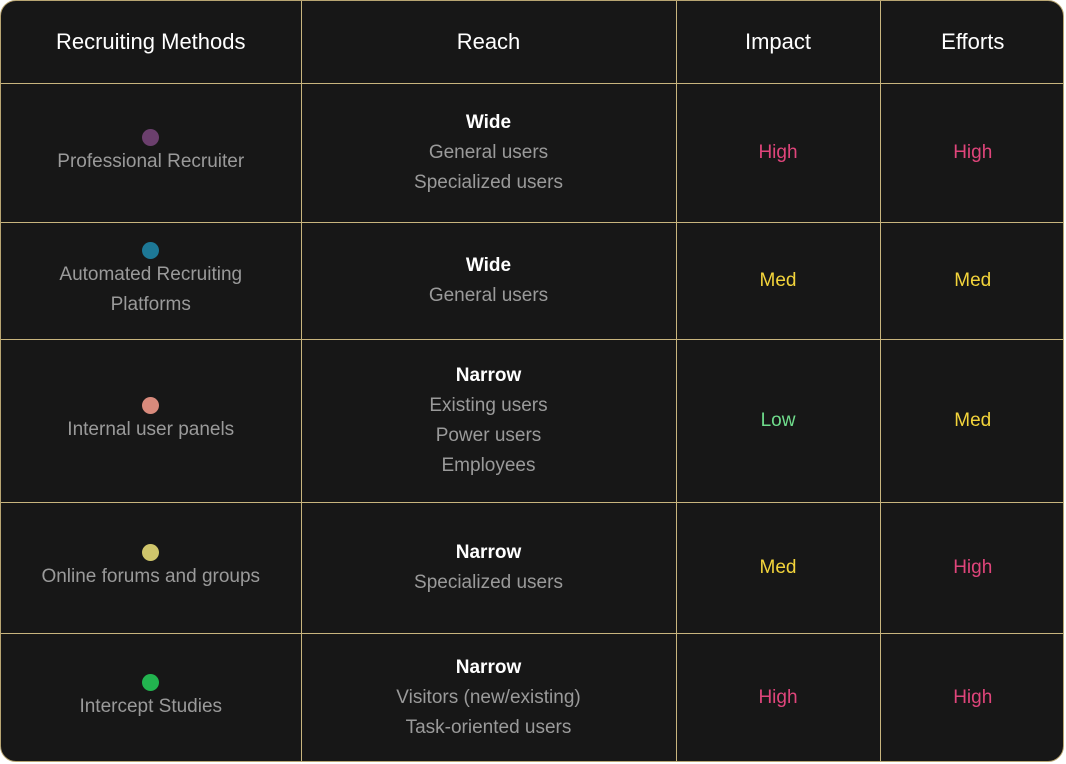 This screenshot has width=1066, height=764. What do you see at coordinates (488, 465) in the screenshot?
I see `reach-detail: Employees` at bounding box center [488, 465].